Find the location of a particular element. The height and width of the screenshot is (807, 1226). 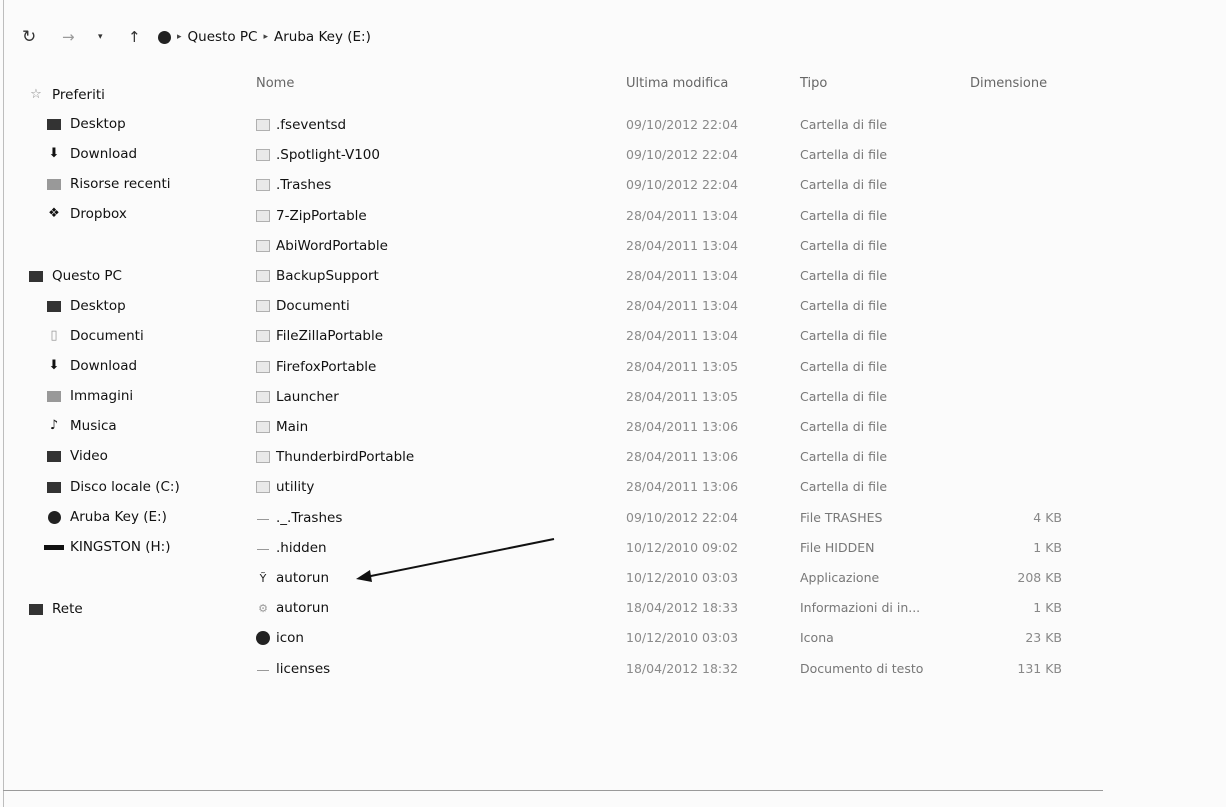

sidebar-item-preferiti: ☆ Preferiti is located at coordinates (65, 95).